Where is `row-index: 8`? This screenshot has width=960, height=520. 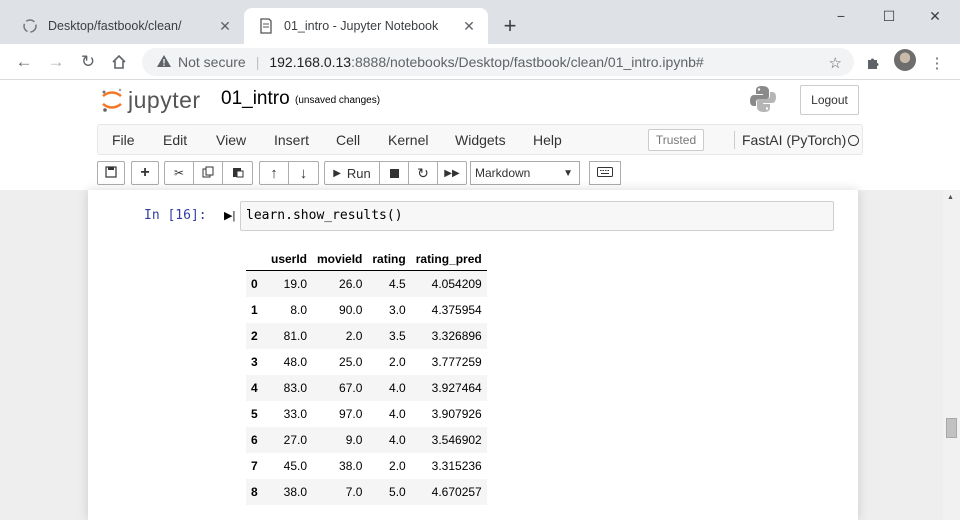
row-index: 8 is located at coordinates (256, 491).